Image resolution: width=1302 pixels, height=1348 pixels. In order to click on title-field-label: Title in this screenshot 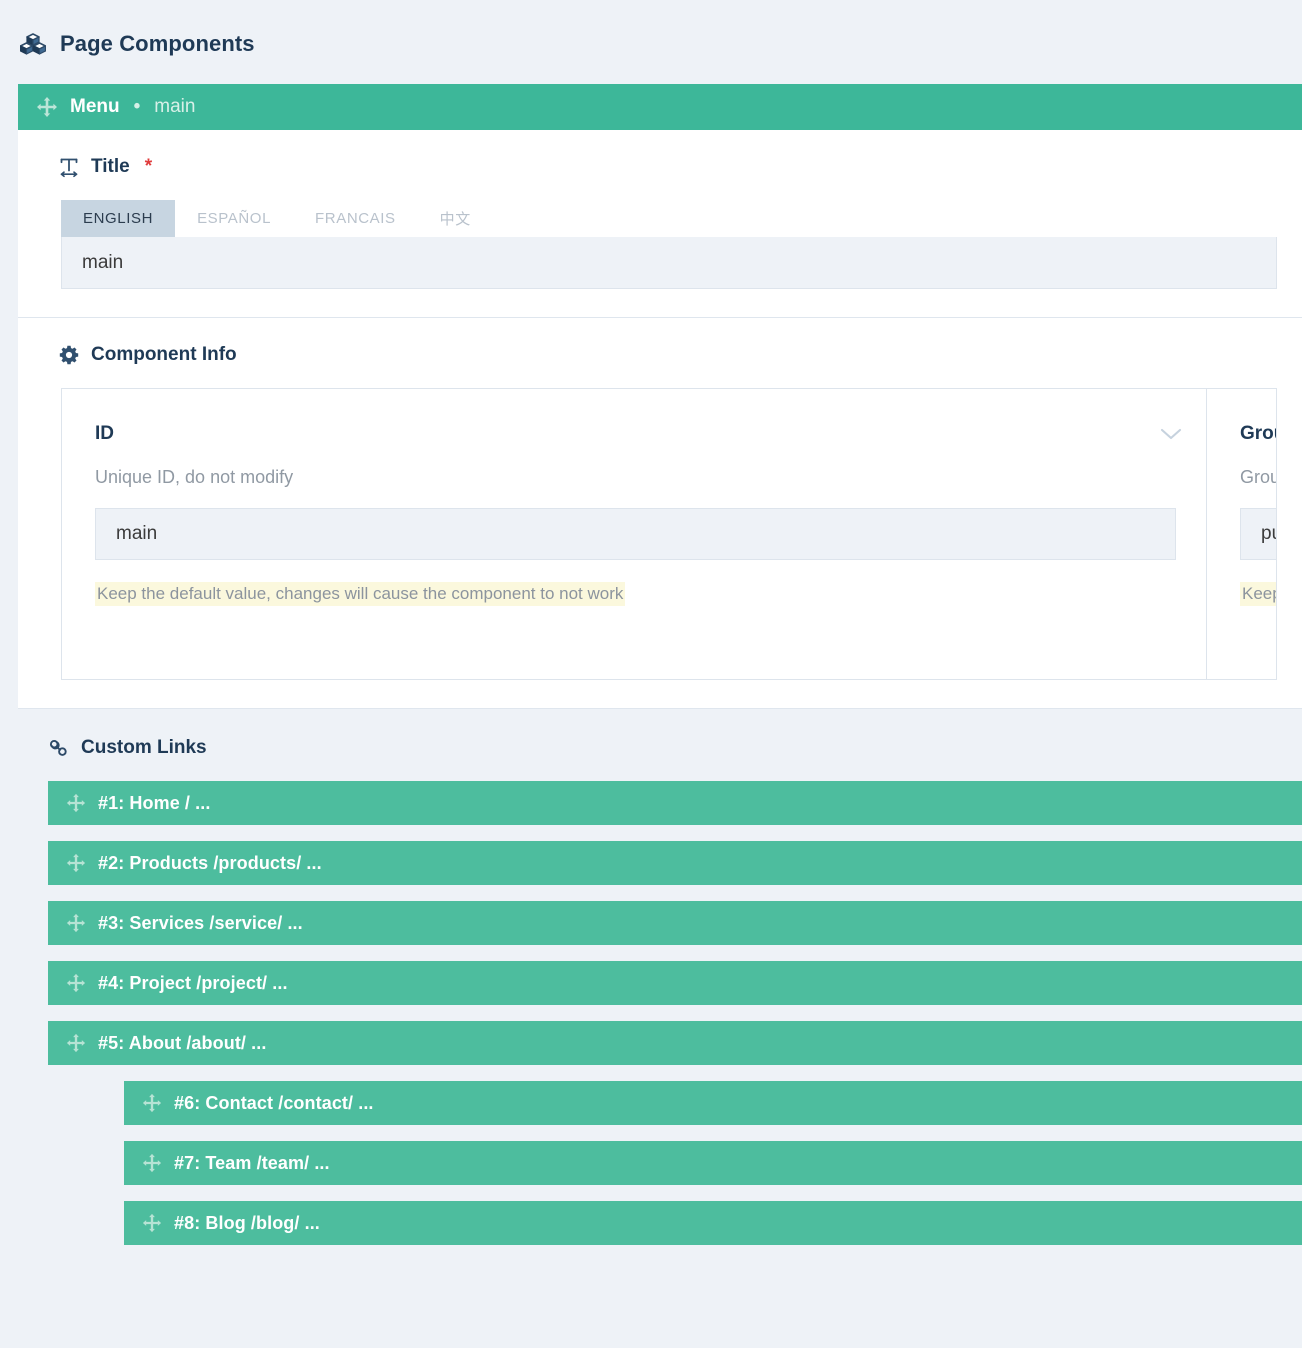, I will do `click(110, 166)`.